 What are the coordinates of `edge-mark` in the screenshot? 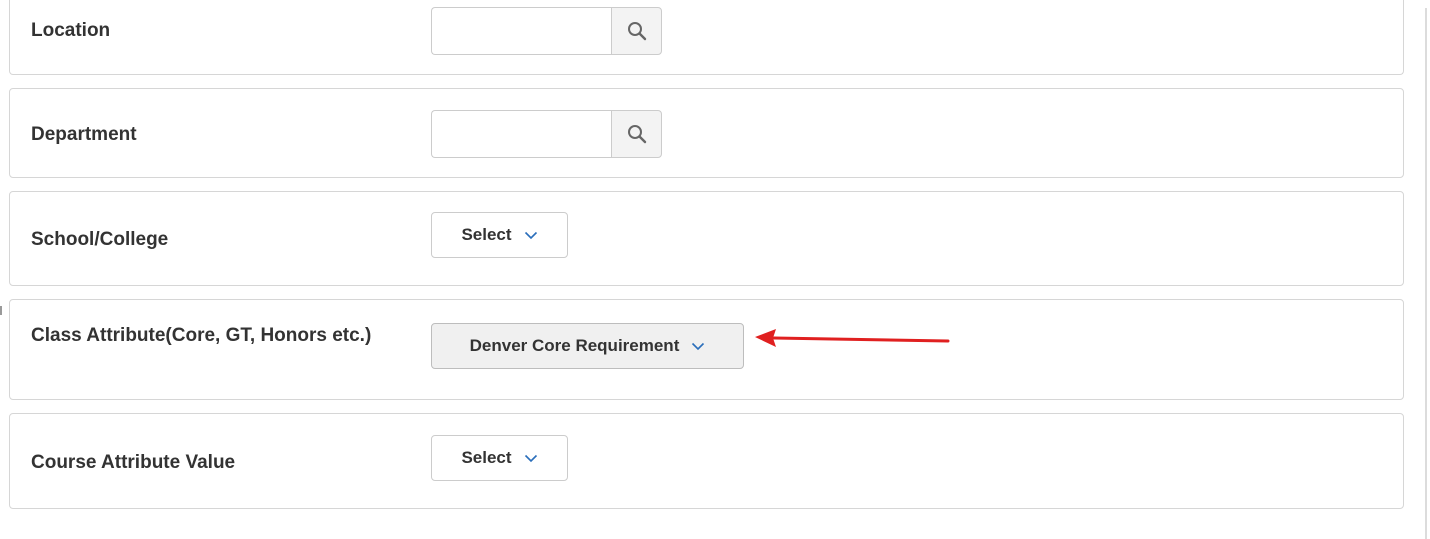 It's located at (1, 310).